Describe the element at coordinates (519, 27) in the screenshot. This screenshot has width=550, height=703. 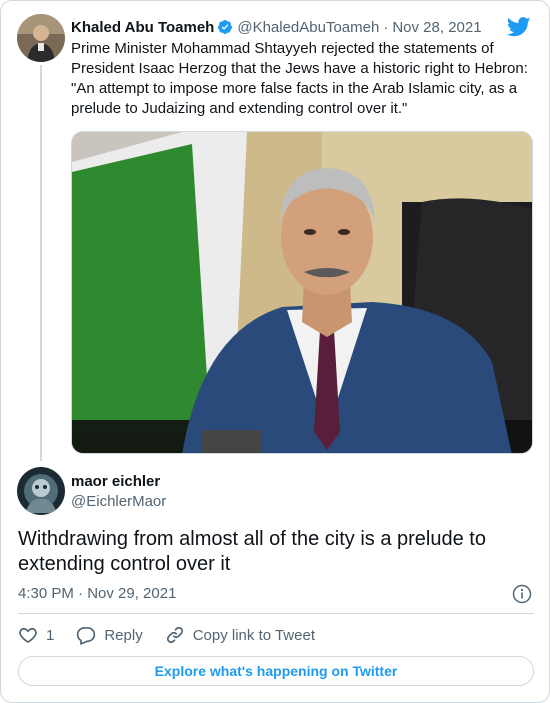
I see `twitter-bird-icon` at that location.